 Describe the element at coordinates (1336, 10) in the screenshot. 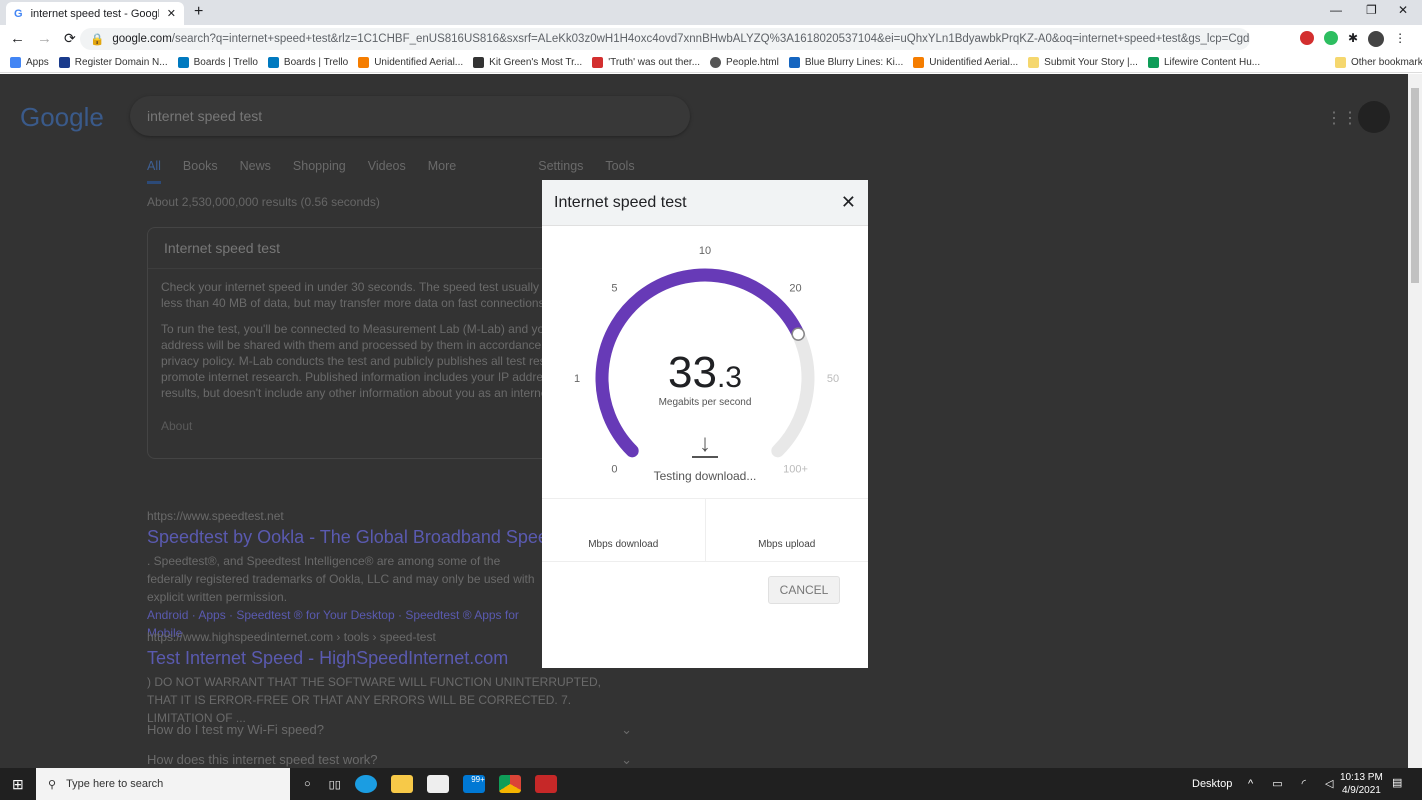

I see `minimize-button: —` at that location.